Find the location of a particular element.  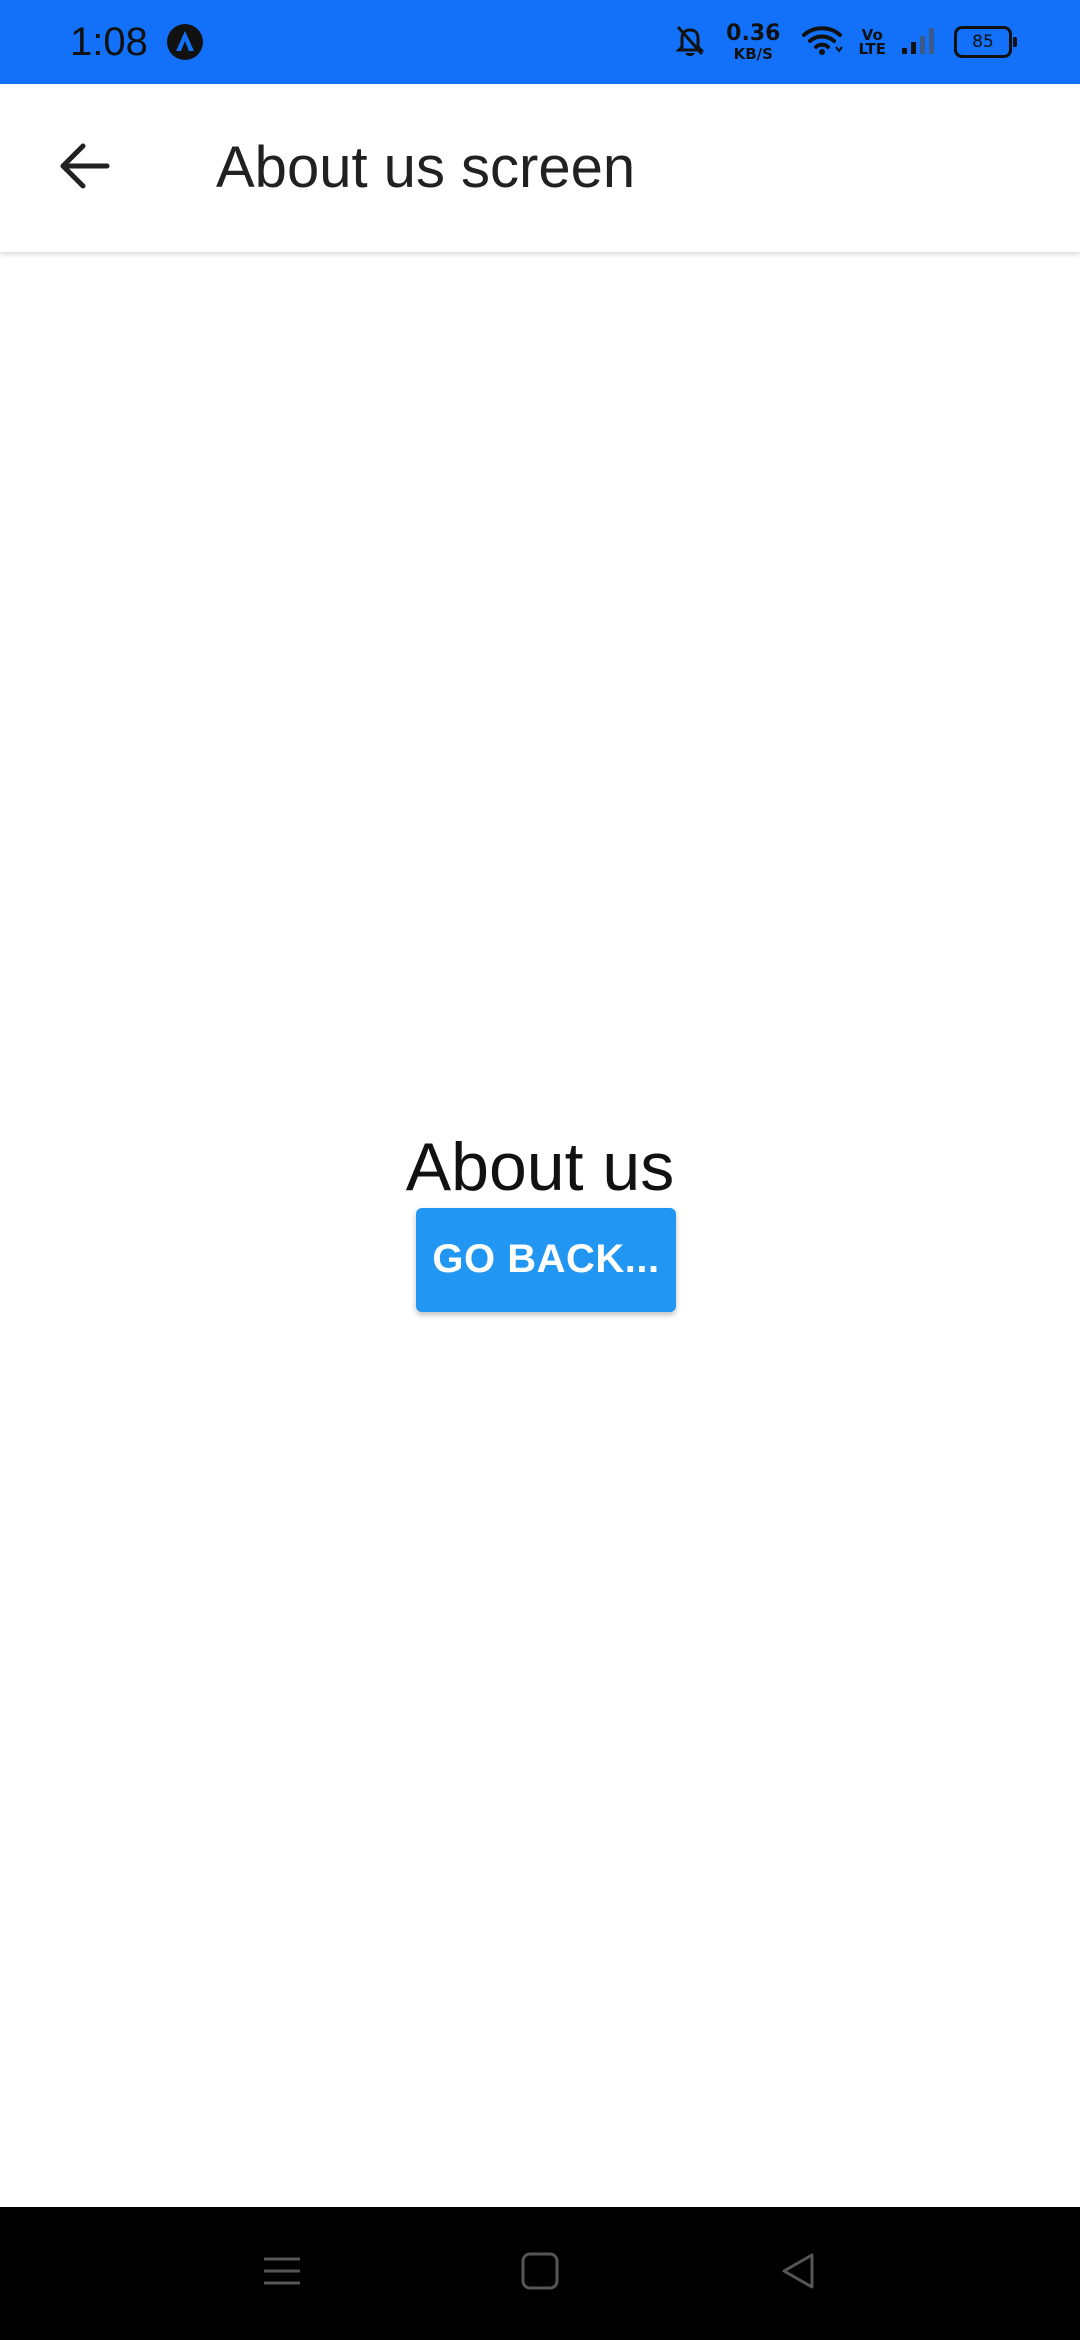

wifi-icon is located at coordinates (822, 42).